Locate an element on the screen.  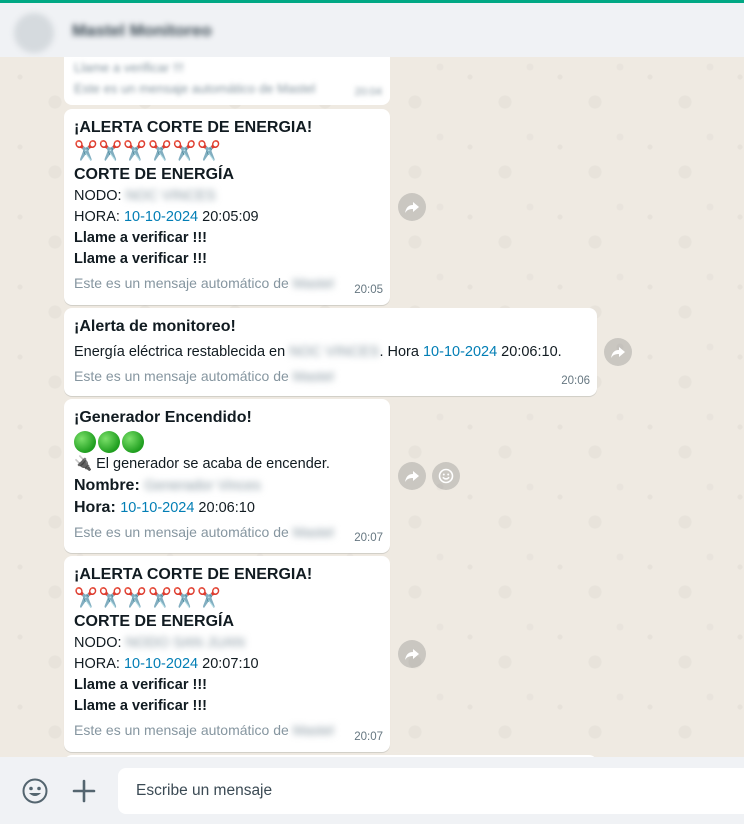
hour-label: Hora: is located at coordinates (97, 507).